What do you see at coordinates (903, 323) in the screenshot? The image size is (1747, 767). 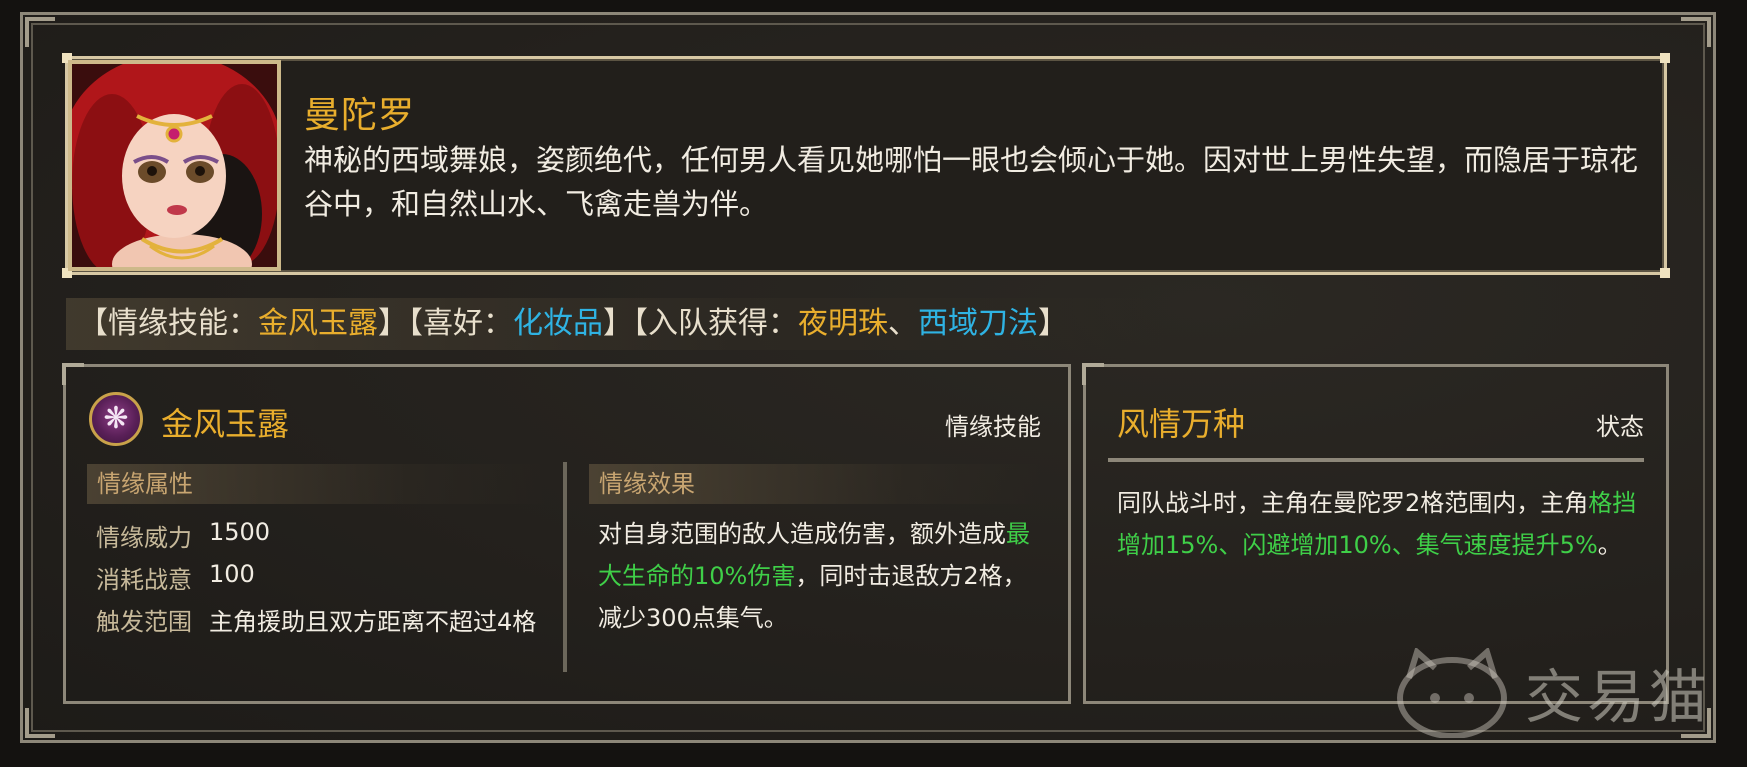 I see `tag-join-sep: 、` at bounding box center [903, 323].